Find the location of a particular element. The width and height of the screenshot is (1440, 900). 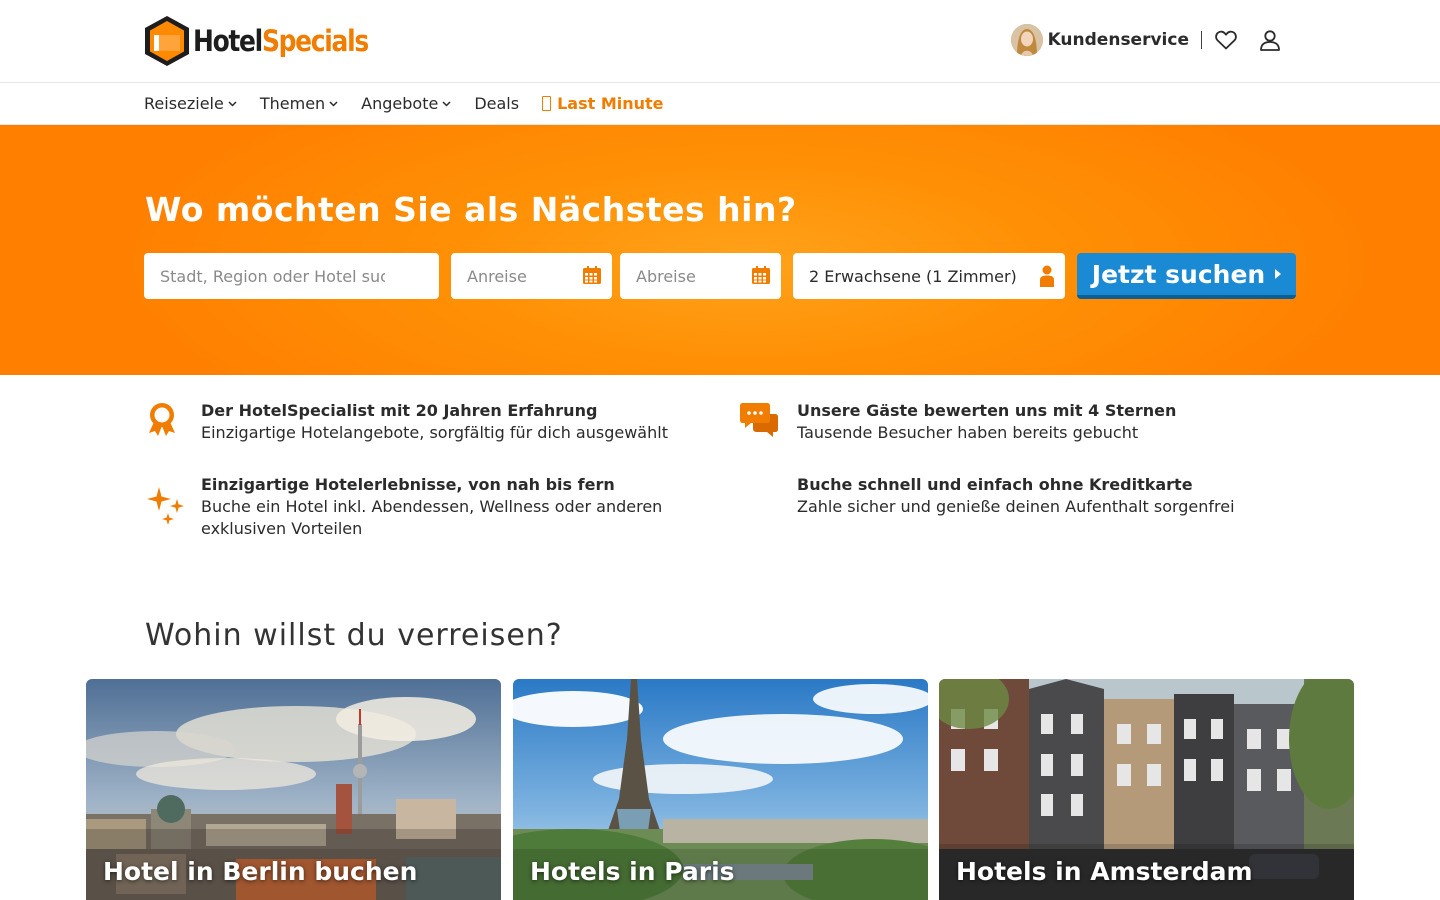

checkout-placeholder: Abreise is located at coordinates (666, 276).